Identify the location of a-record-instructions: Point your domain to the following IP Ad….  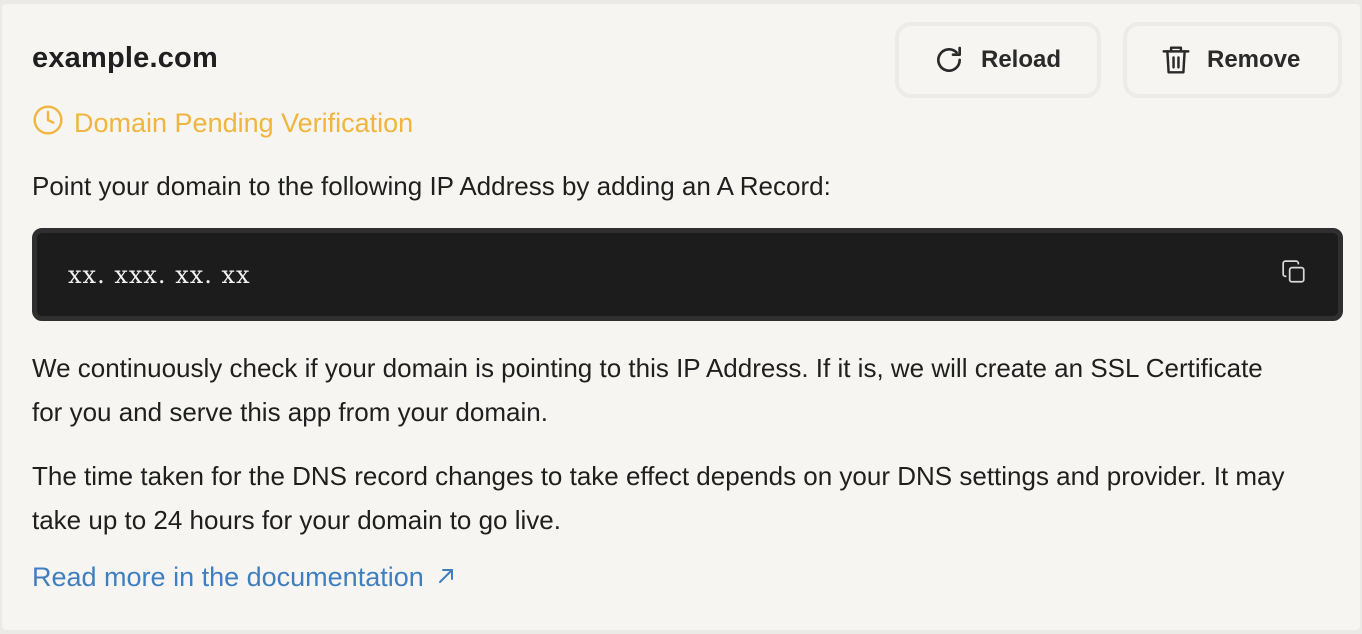
(431, 186).